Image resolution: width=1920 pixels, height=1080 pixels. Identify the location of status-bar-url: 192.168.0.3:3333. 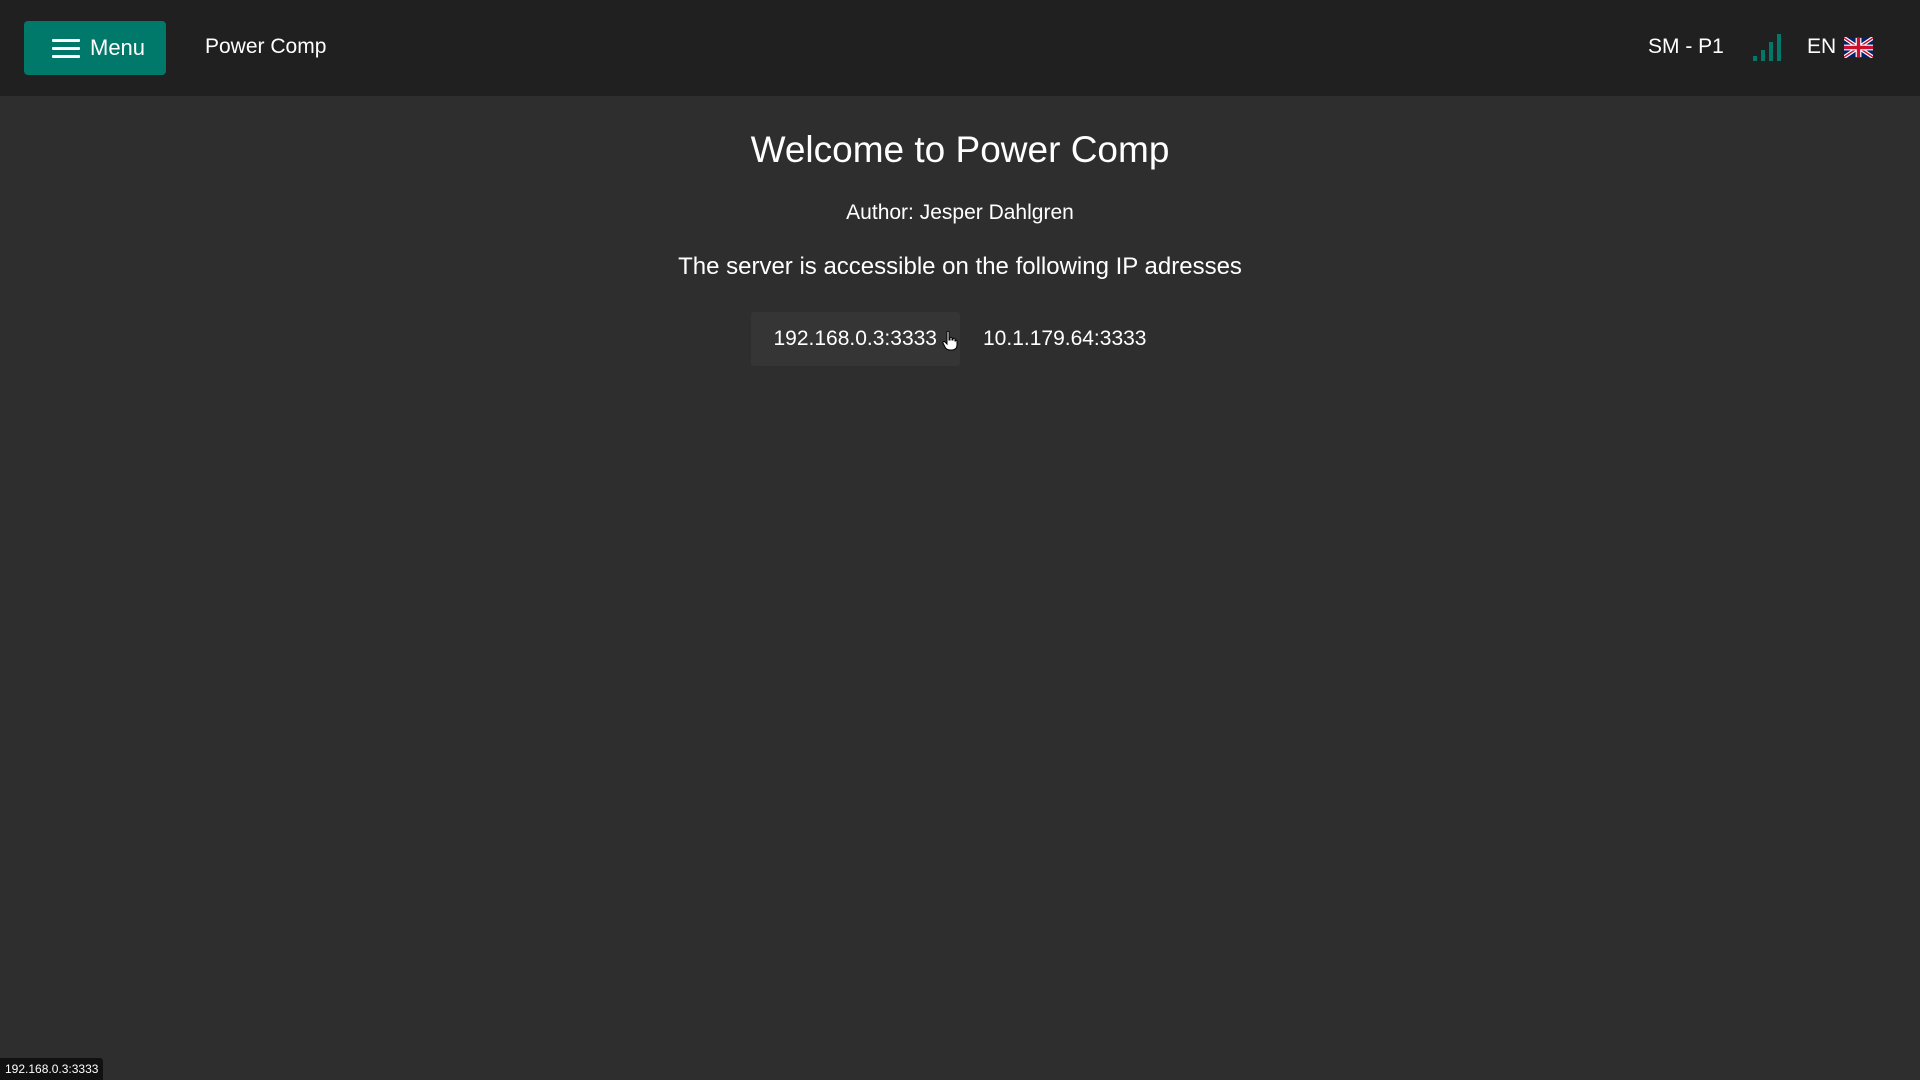
(52, 1069).